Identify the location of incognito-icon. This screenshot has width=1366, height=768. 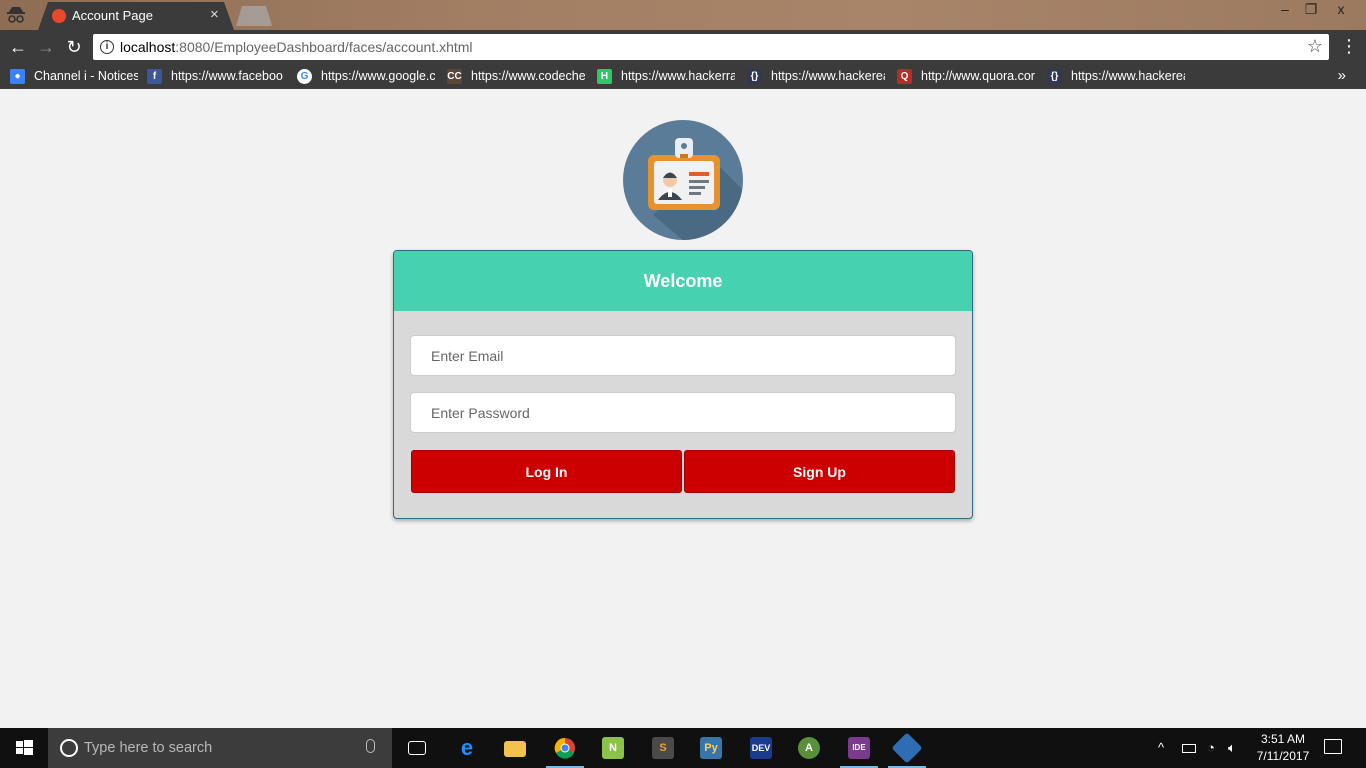
(16, 15).